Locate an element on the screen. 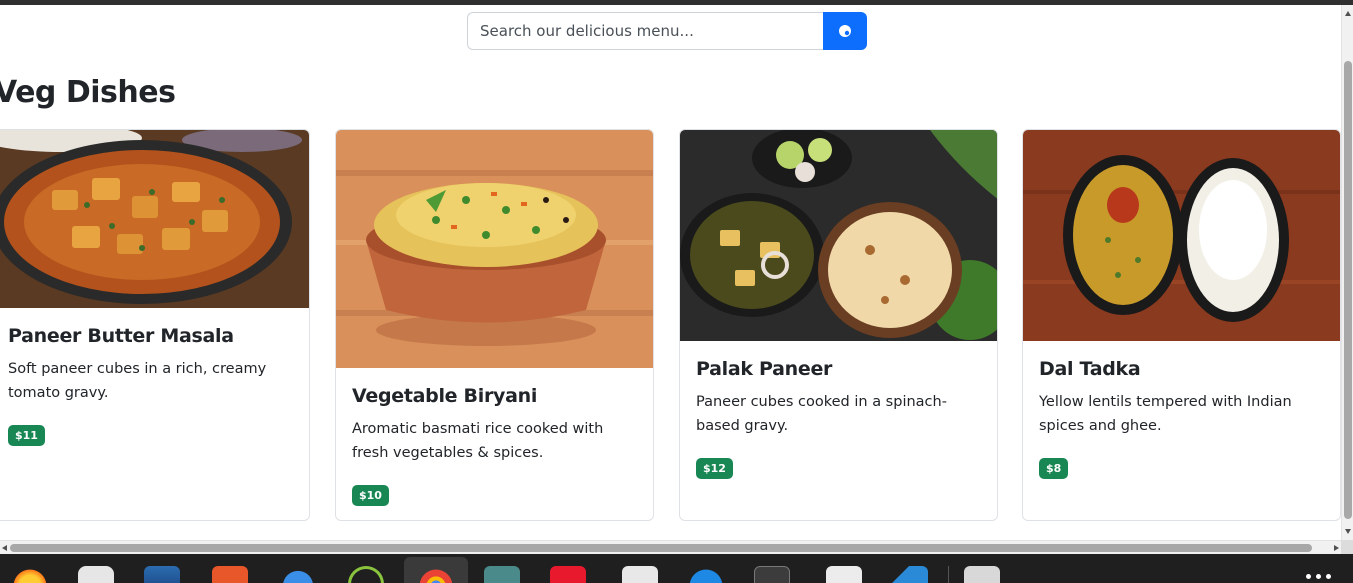 This screenshot has height=583, width=1353. dish-name: Dal Tadka is located at coordinates (1090, 369).